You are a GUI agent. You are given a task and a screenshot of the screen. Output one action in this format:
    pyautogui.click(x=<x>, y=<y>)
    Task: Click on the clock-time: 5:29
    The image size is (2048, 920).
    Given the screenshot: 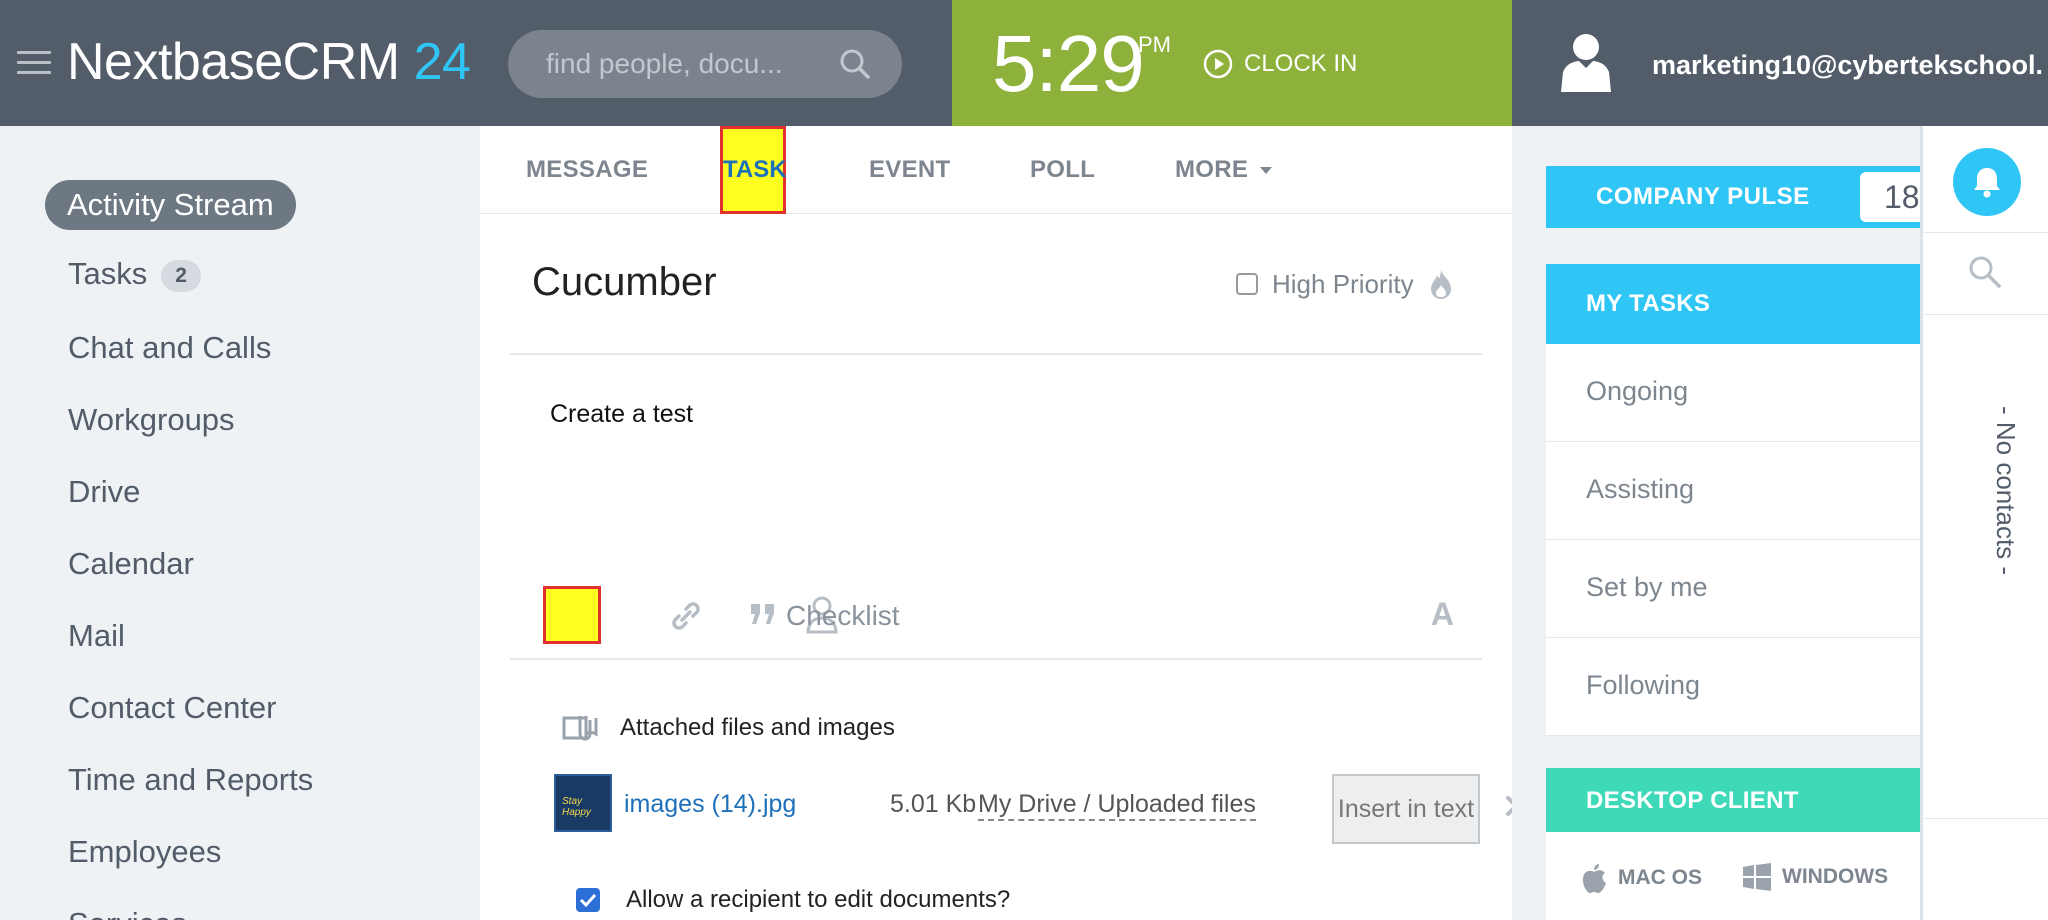 What is the action you would take?
    pyautogui.click(x=1068, y=63)
    